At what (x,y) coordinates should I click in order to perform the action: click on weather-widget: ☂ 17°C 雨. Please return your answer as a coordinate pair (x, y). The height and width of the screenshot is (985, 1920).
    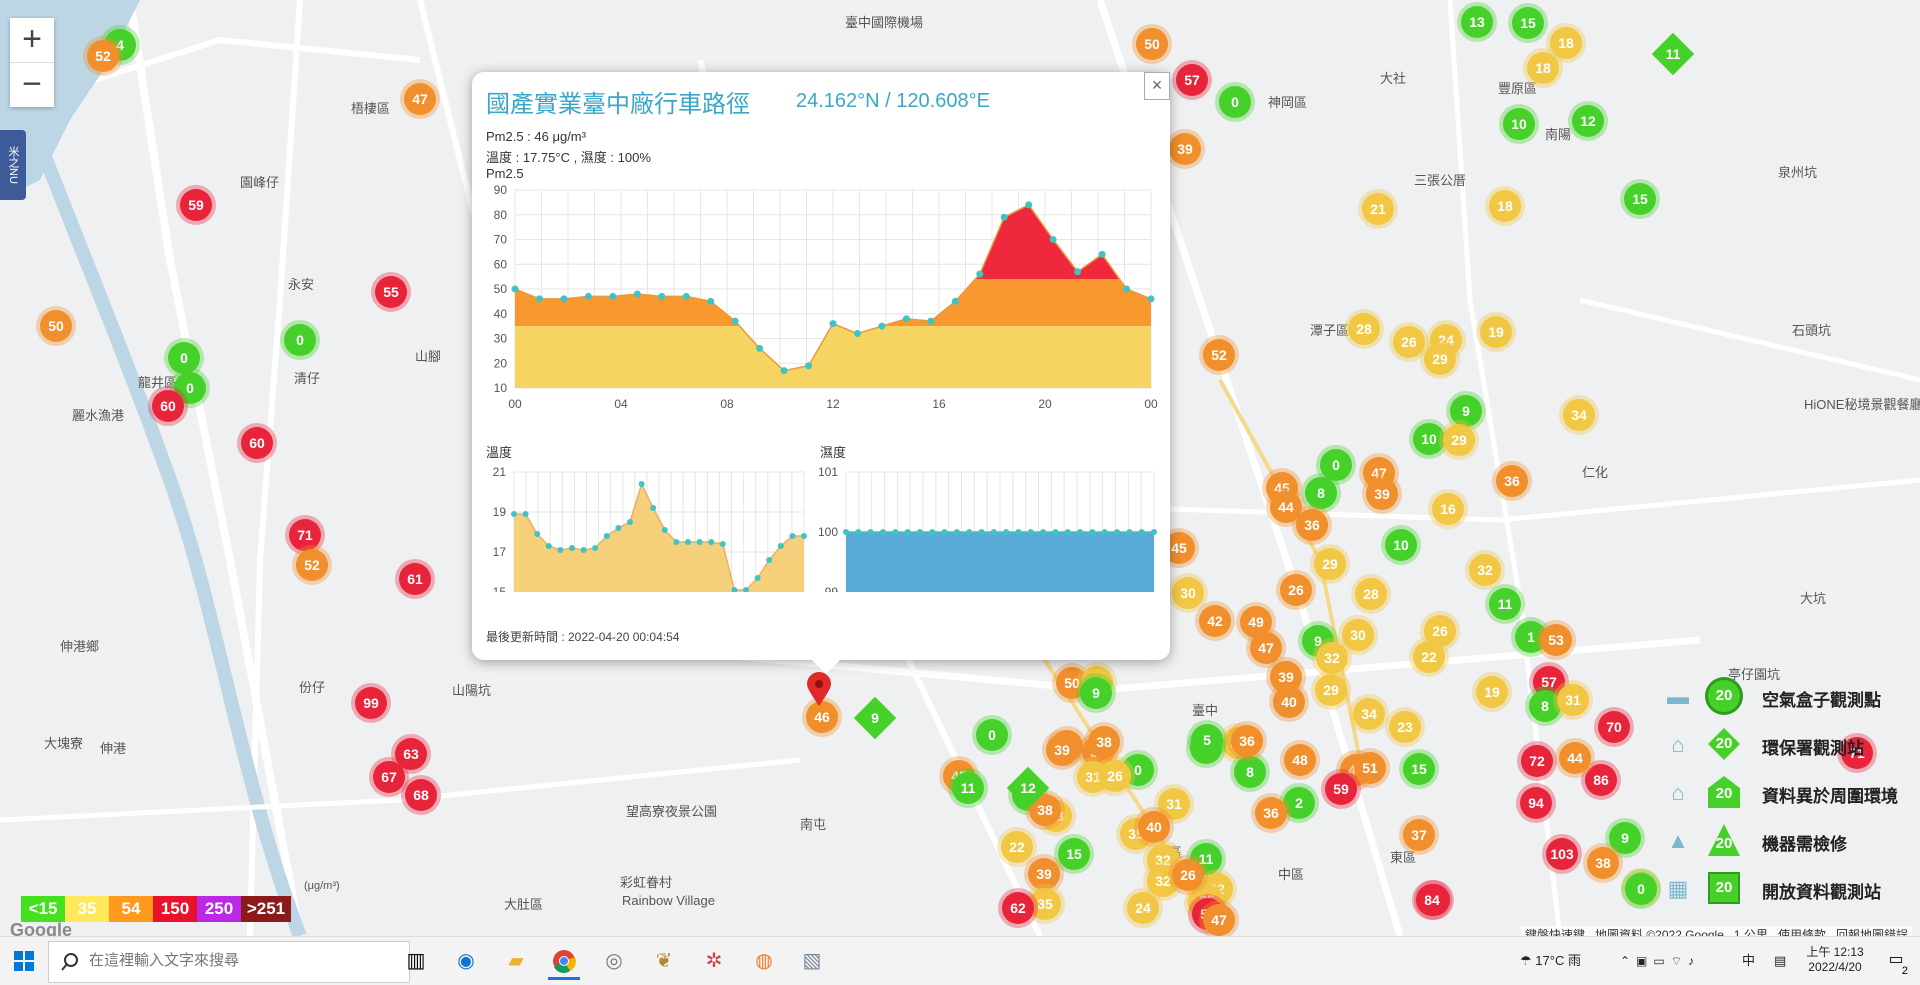
    Looking at the image, I should click on (1550, 961).